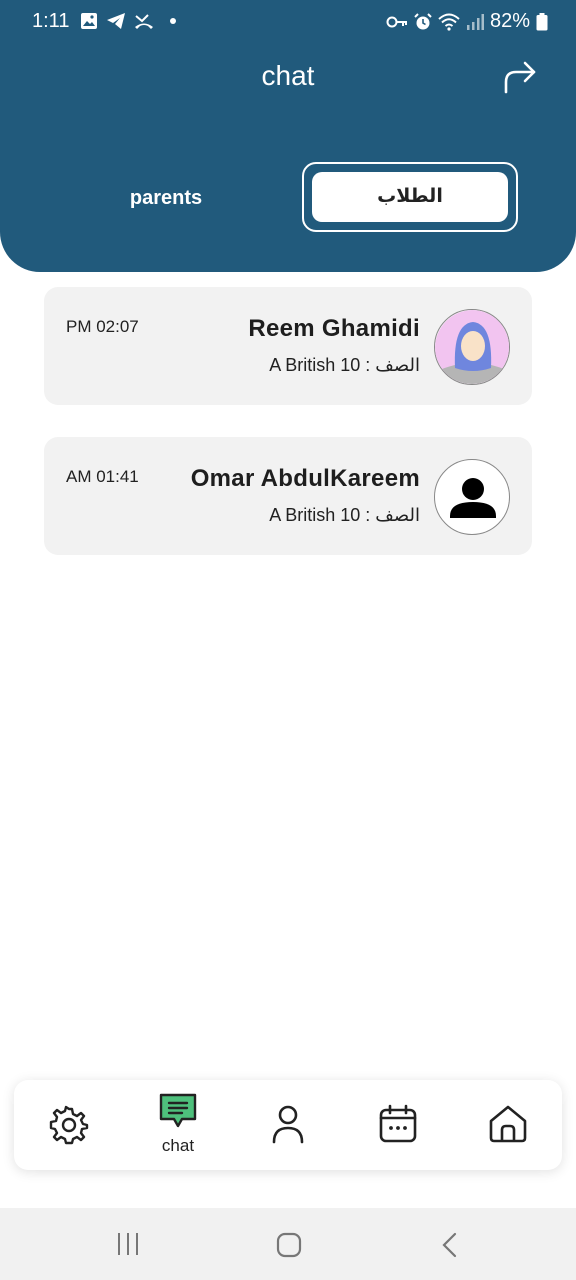  I want to click on system-icons: 82%, so click(467, 21).